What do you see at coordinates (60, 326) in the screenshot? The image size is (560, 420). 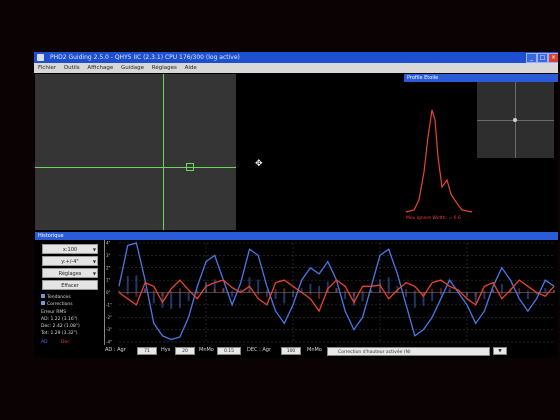 I see `rms-dec: Dec: 2.42 (1.08")` at bounding box center [60, 326].